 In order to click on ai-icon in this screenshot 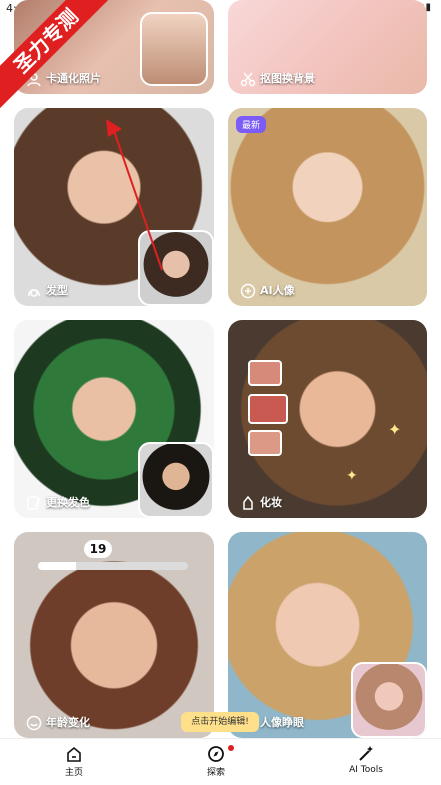, I will do `click(248, 291)`.